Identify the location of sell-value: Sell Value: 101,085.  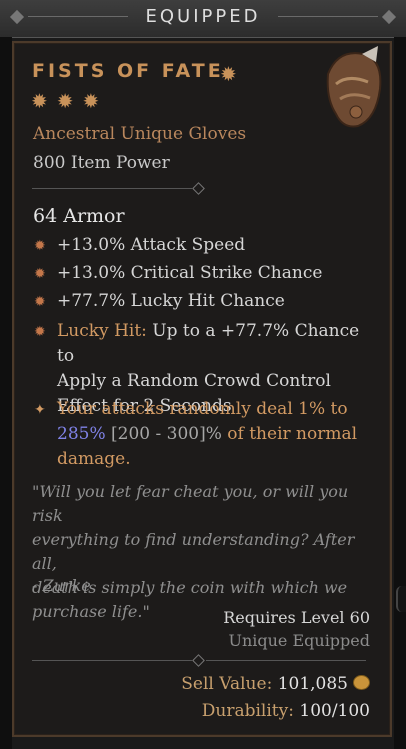
(264, 684).